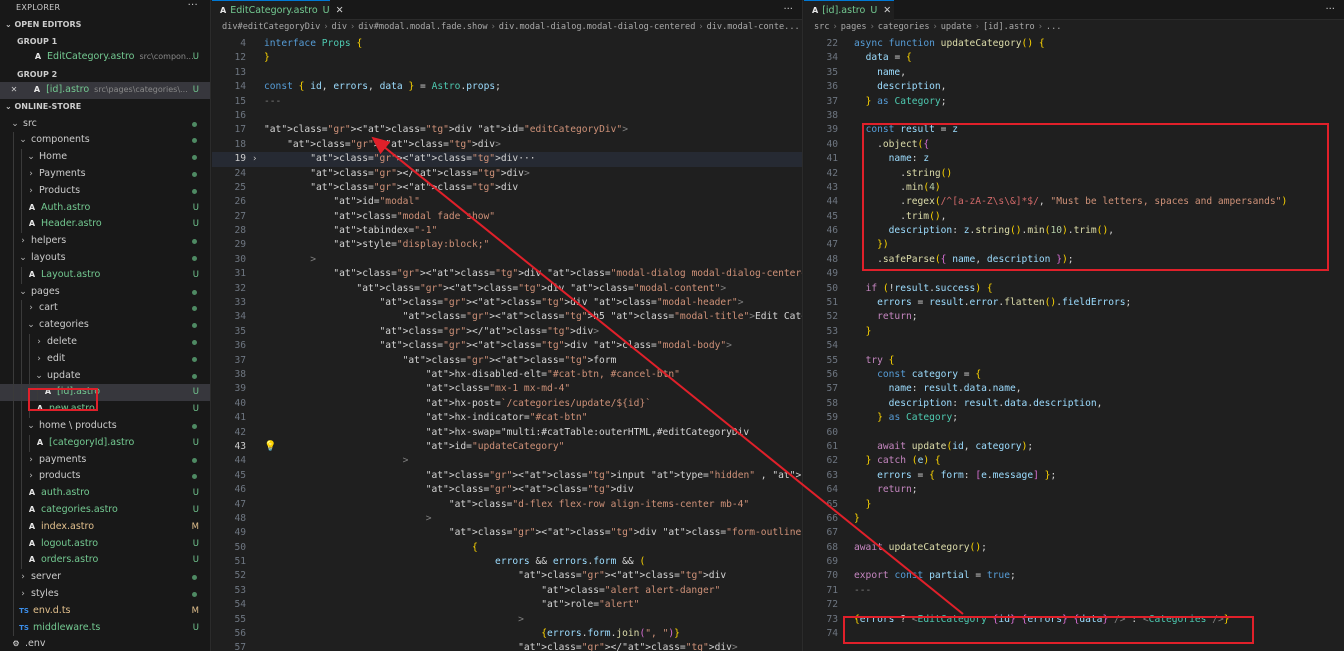 This screenshot has height=651, width=1344. What do you see at coordinates (849, 10) in the screenshot?
I see `tab-id-astro: A [id].astro U ✕` at bounding box center [849, 10].